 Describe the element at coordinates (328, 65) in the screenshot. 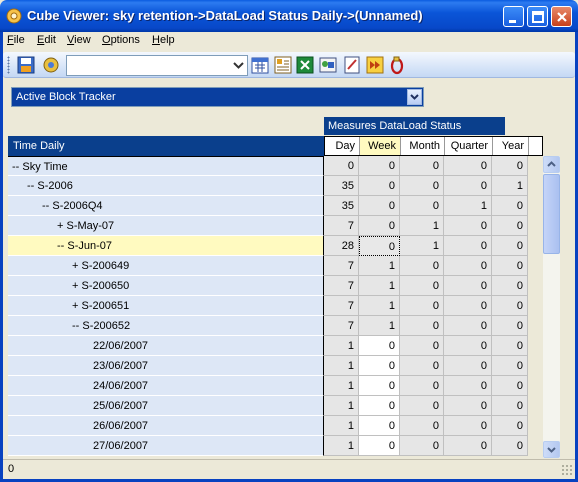

I see `subset-icon` at that location.